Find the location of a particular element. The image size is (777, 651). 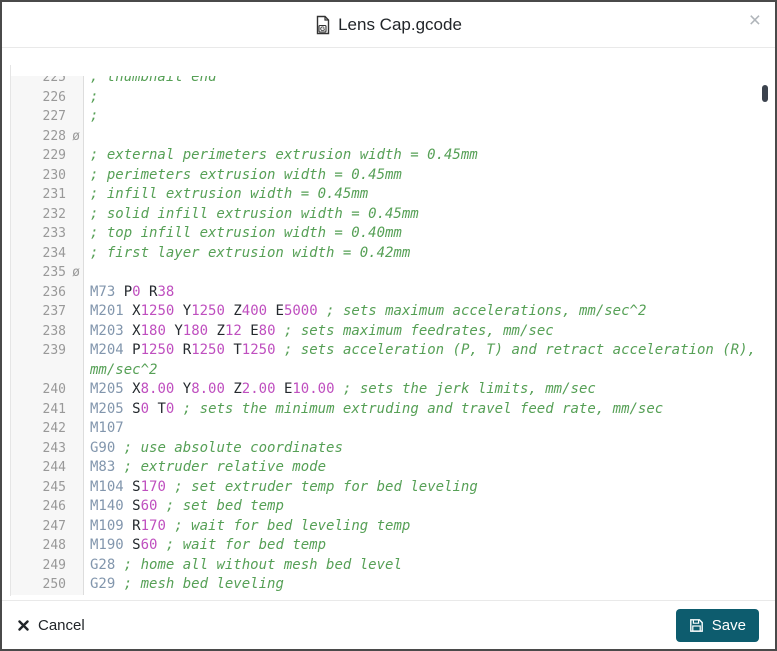

svg-text: G is located at coordinates (322, 29).